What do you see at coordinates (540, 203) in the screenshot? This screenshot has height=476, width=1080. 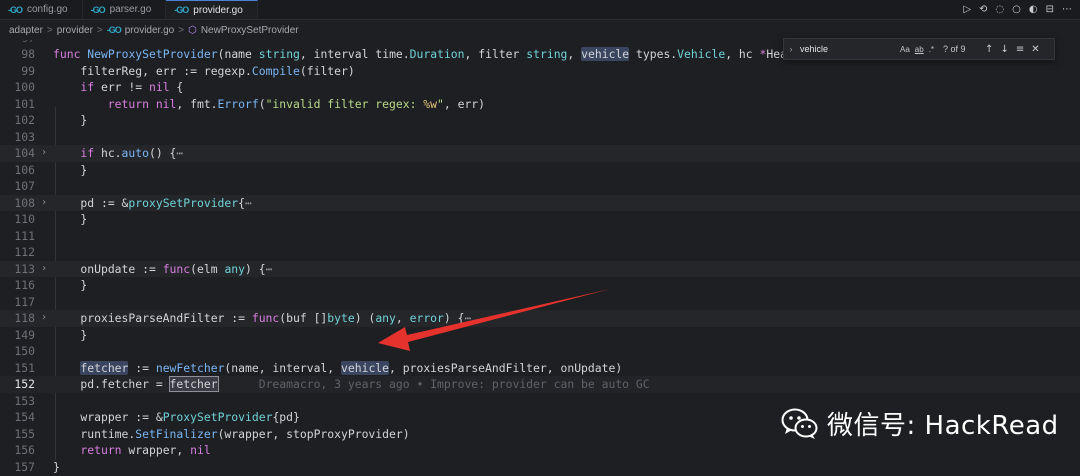 I see `code-line: 108 › pd := &proxySetProvider{⋯` at bounding box center [540, 203].